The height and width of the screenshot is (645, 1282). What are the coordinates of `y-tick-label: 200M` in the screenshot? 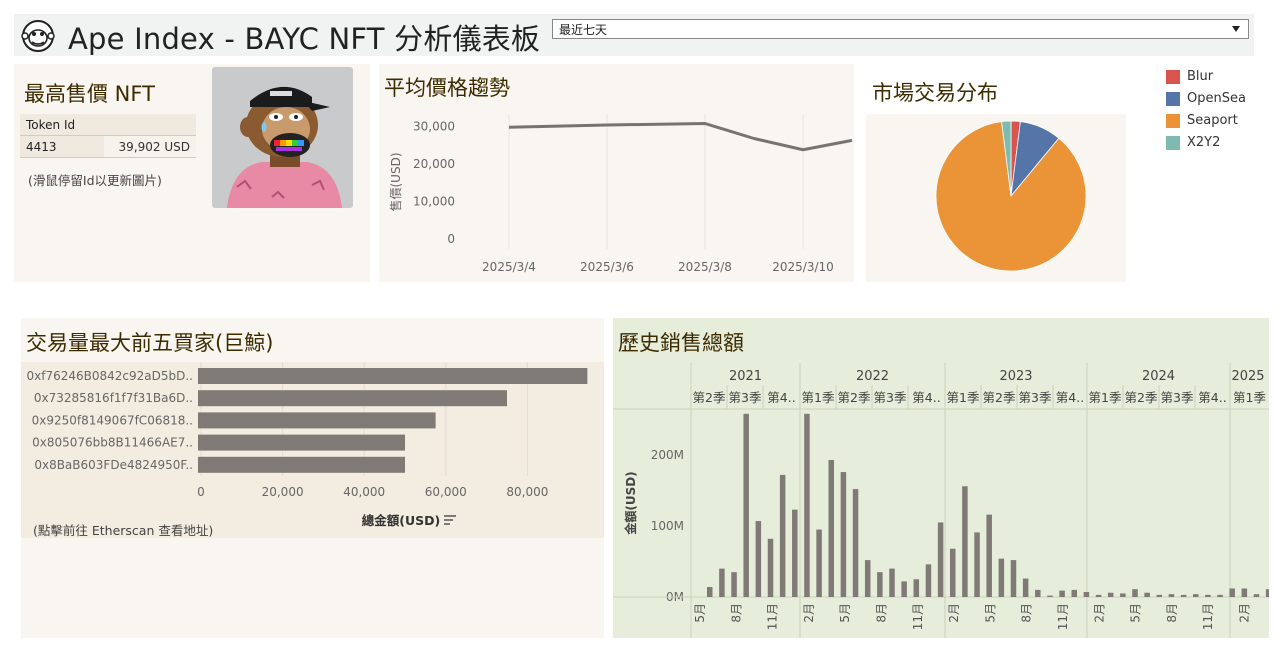 It's located at (667, 455).